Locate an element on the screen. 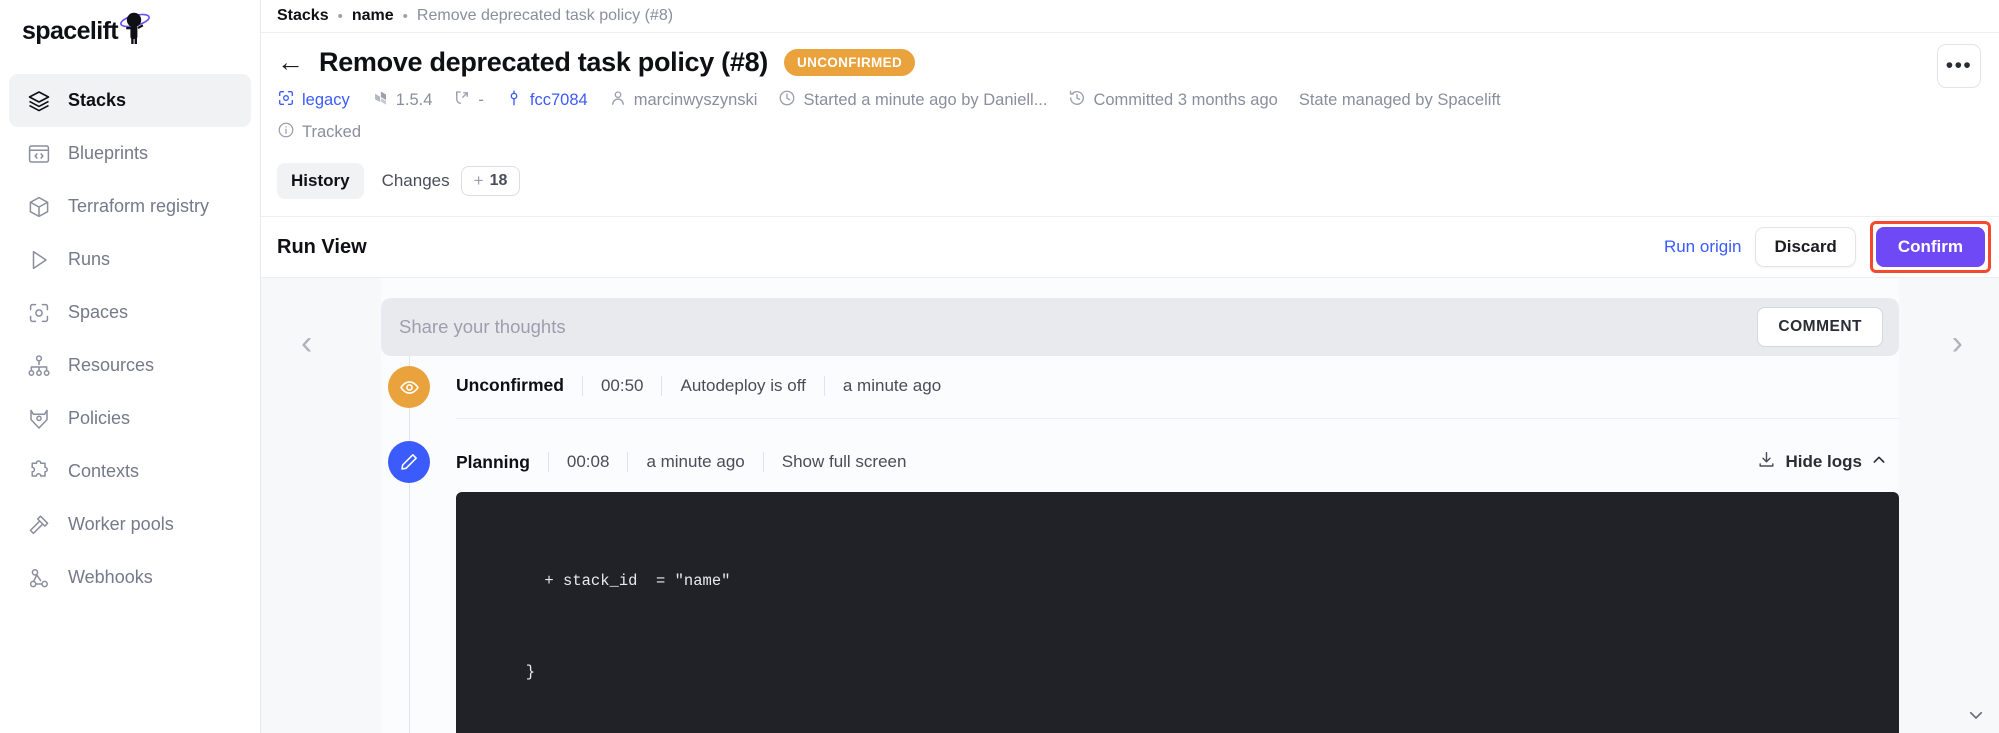  sidebar-item-worker-pools: Worker pools is located at coordinates (130, 524).